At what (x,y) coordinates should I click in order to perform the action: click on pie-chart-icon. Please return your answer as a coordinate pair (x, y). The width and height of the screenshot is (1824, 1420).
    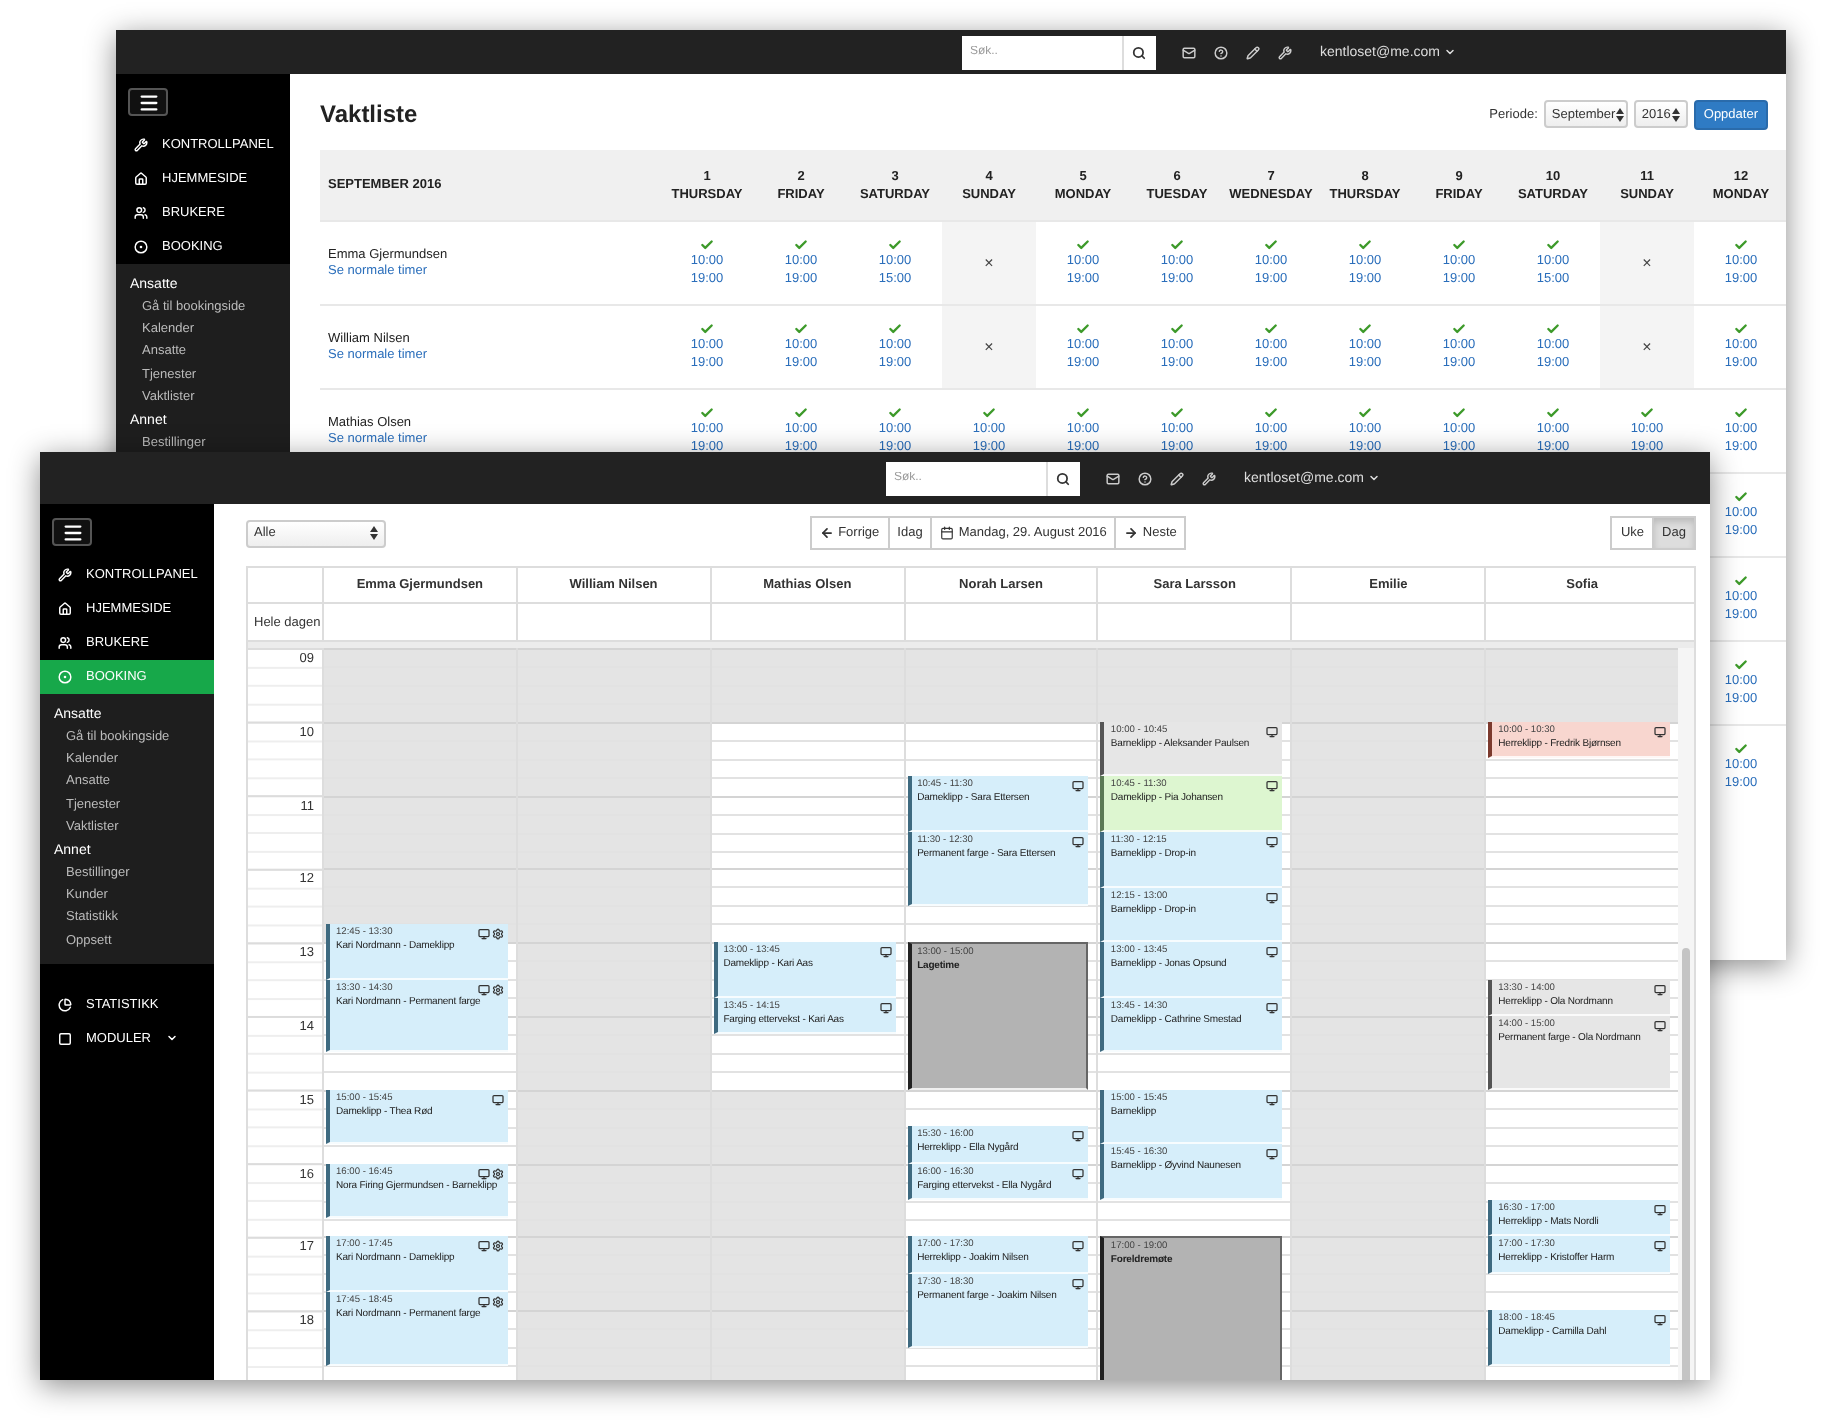
    Looking at the image, I should click on (65, 1004).